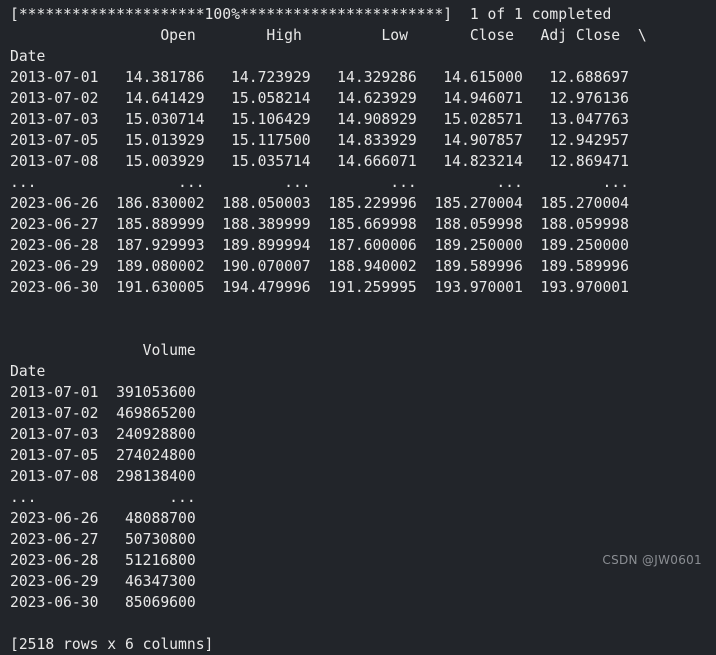 Image resolution: width=716 pixels, height=655 pixels. Describe the element at coordinates (28, 371) in the screenshot. I see `dataframe-block2-index-label: Date` at that location.